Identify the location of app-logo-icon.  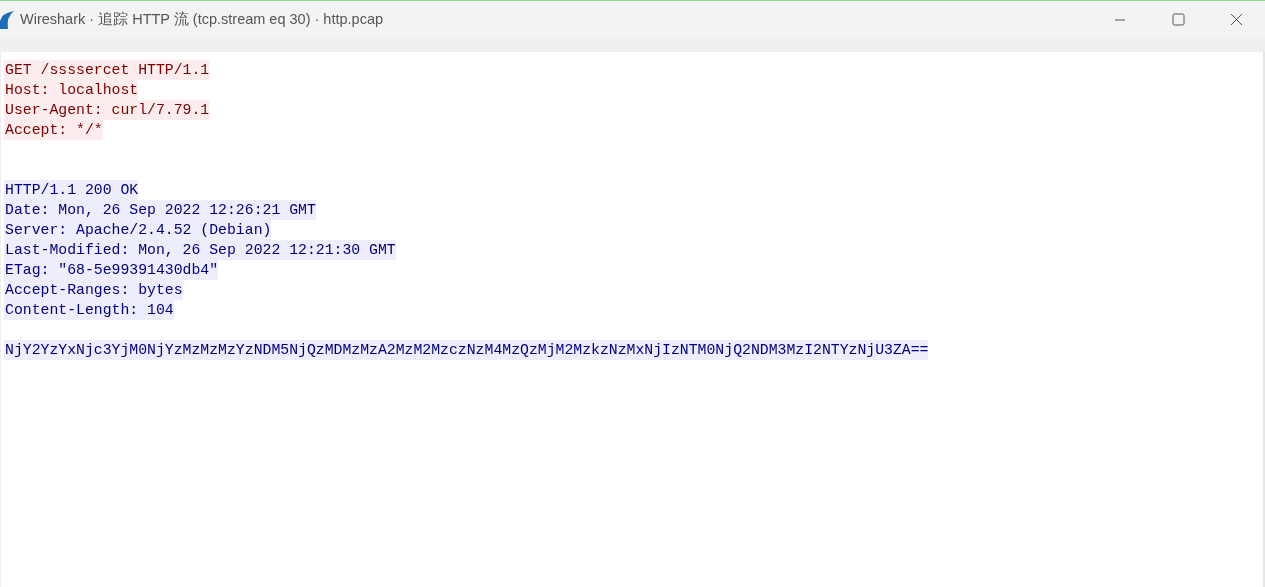
(7, 19).